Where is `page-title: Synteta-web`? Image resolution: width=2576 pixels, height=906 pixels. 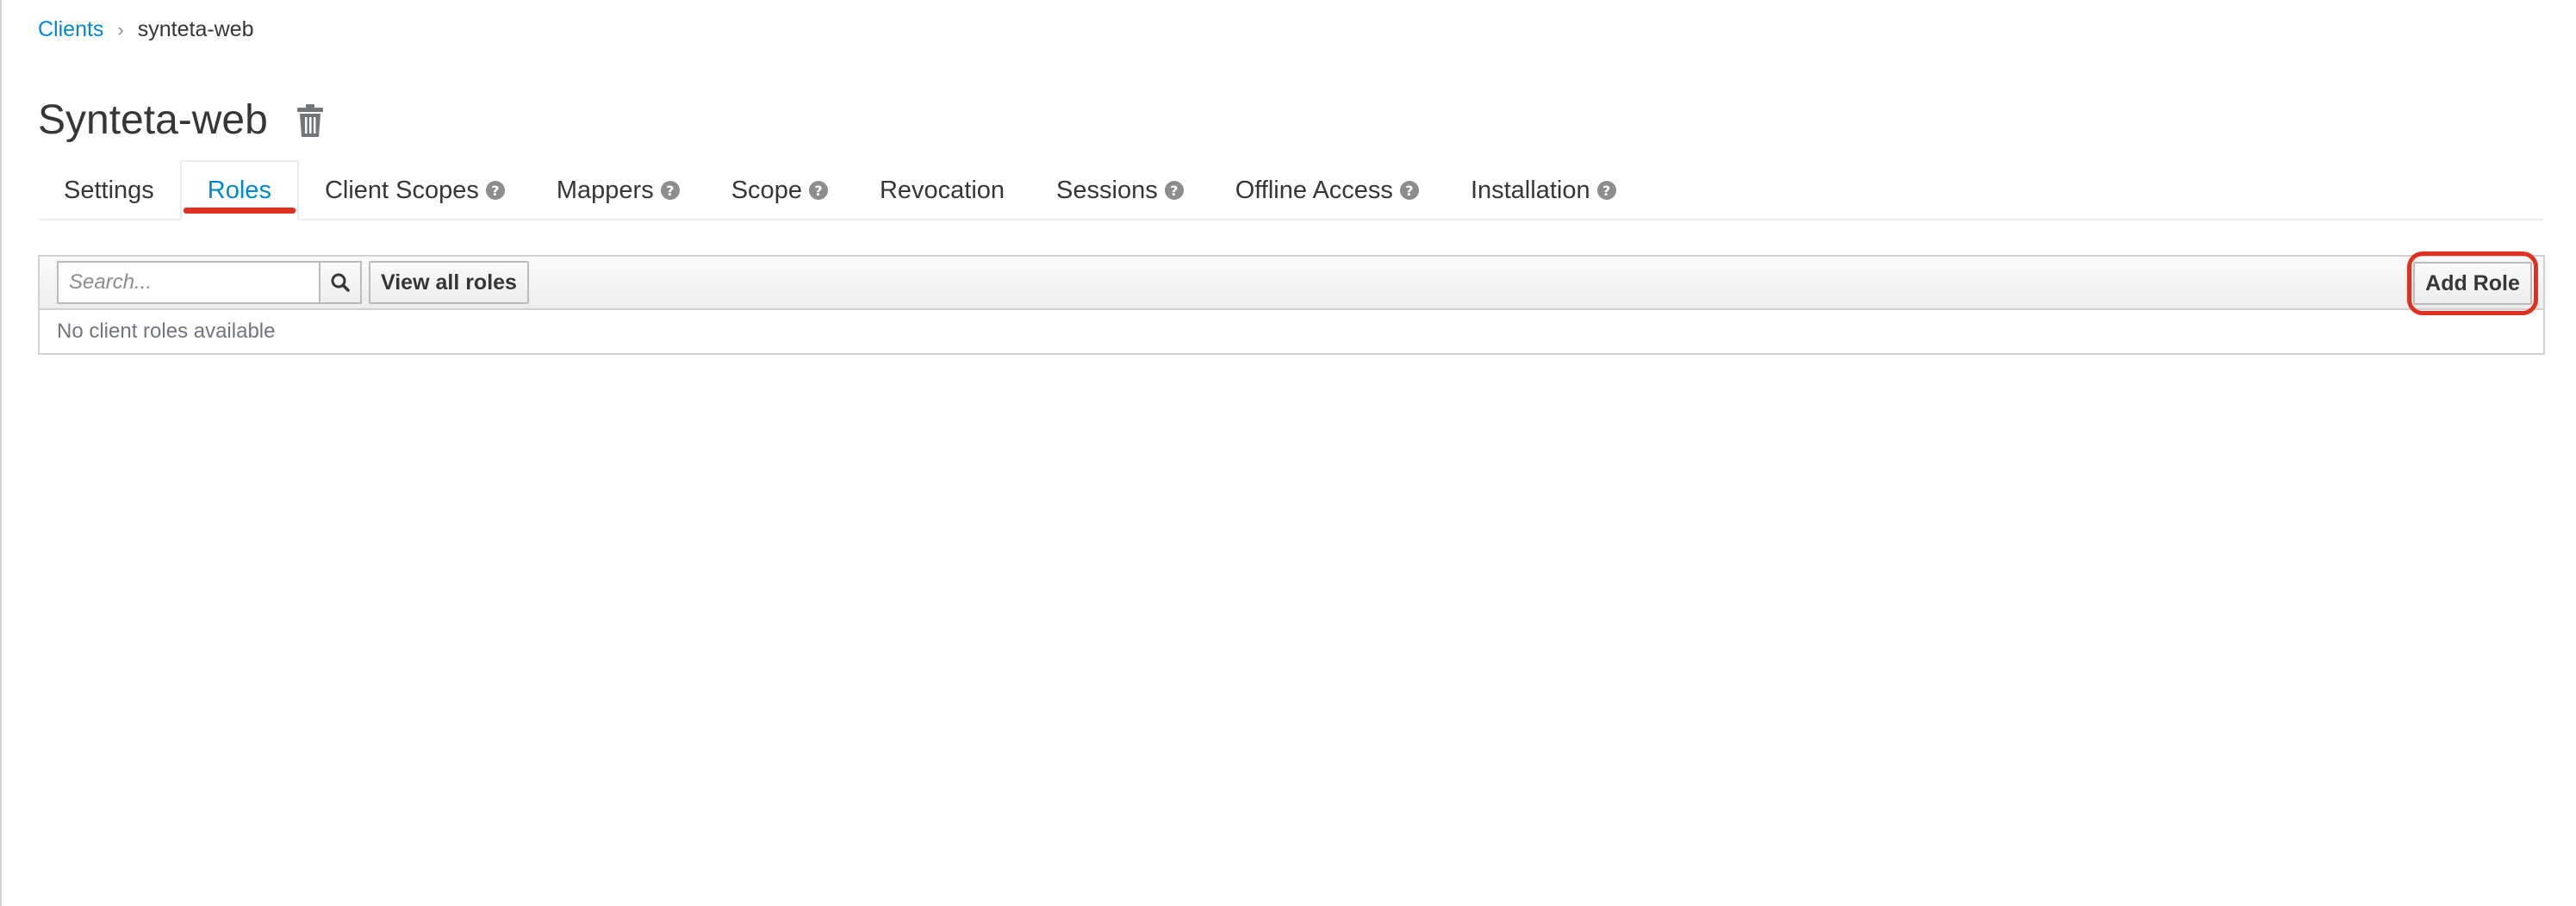 page-title: Synteta-web is located at coordinates (153, 120).